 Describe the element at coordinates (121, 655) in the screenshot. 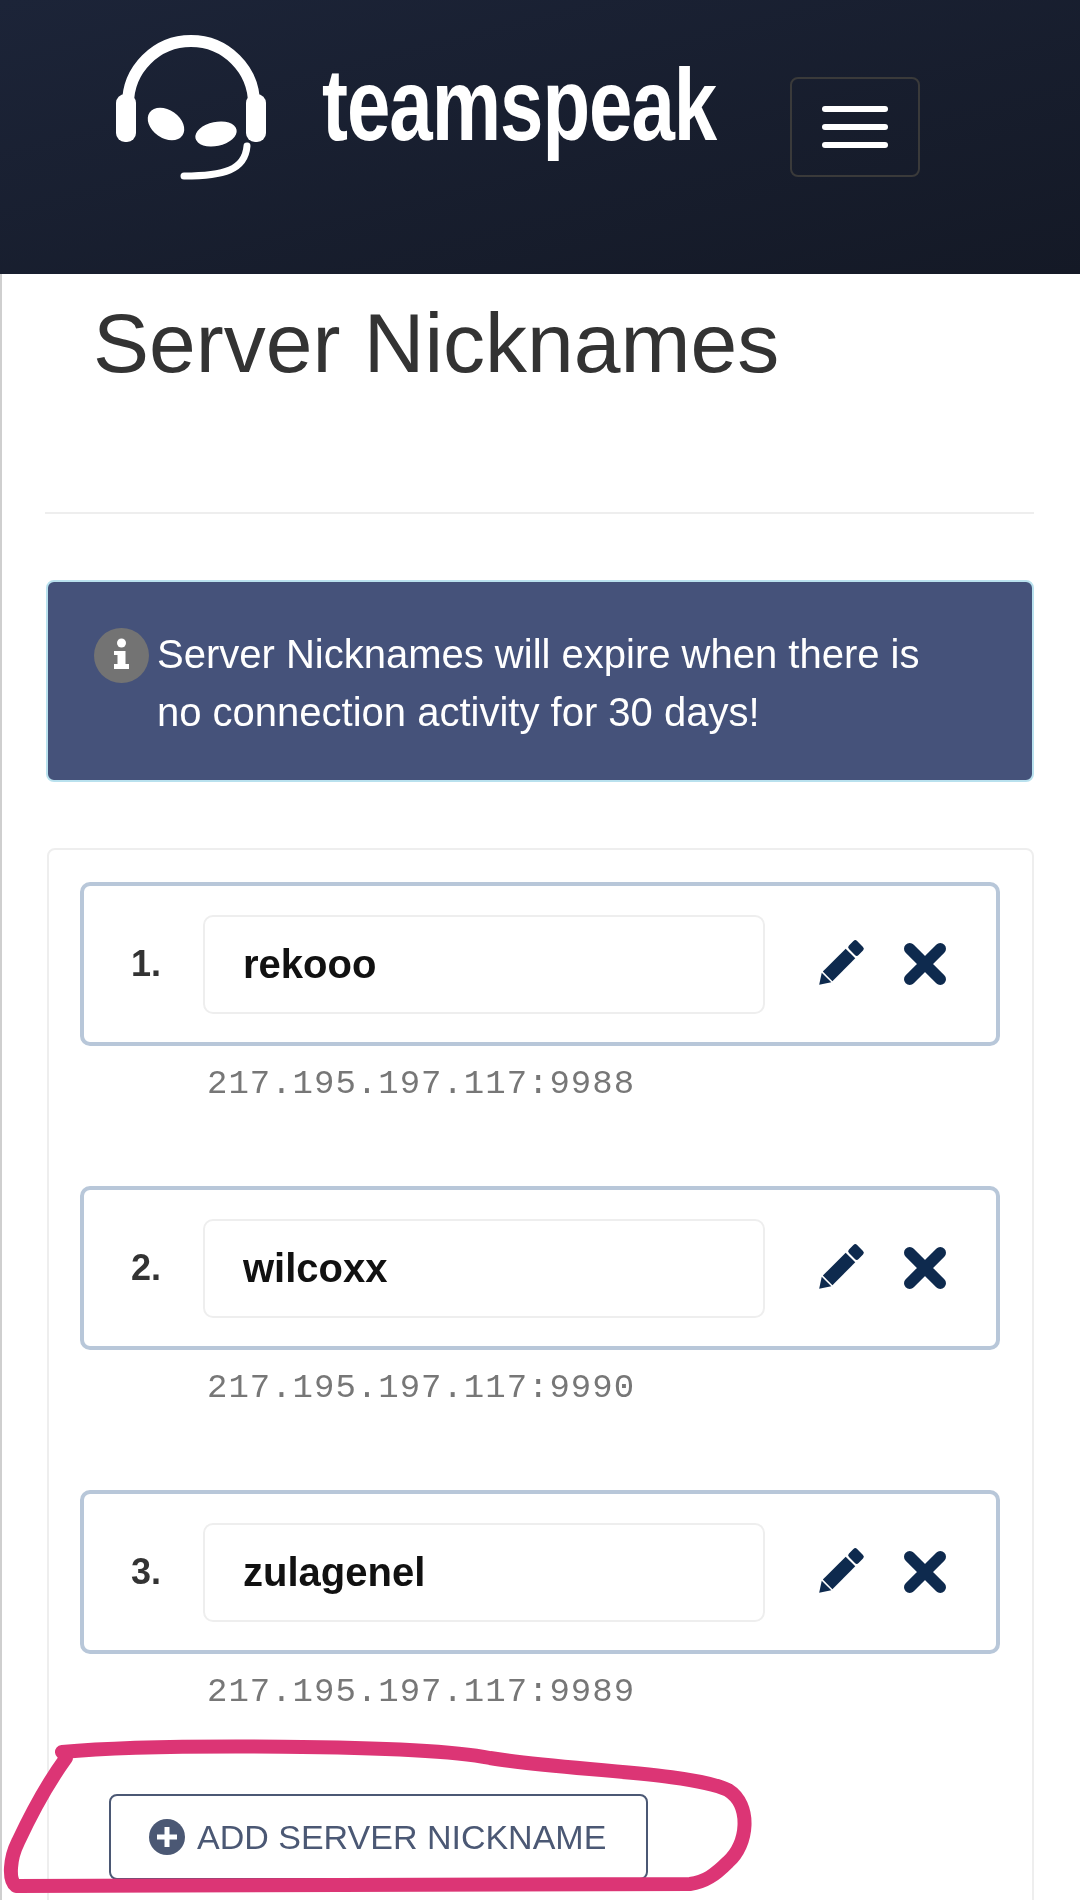

I see `info-icon` at that location.